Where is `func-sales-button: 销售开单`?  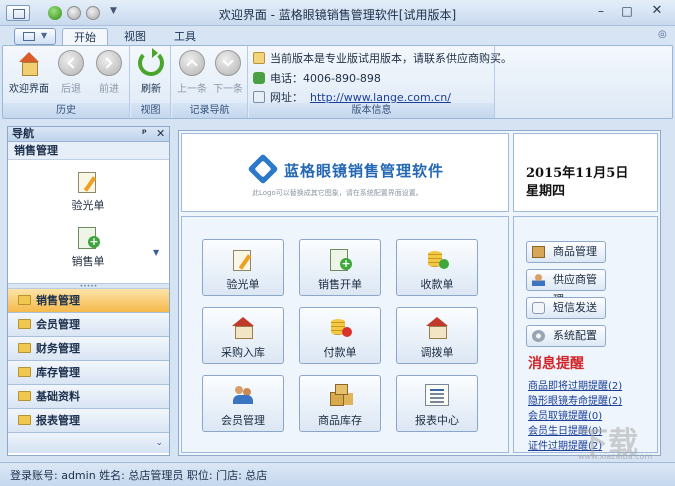
func-sales-button: 销售开单 is located at coordinates (340, 267).